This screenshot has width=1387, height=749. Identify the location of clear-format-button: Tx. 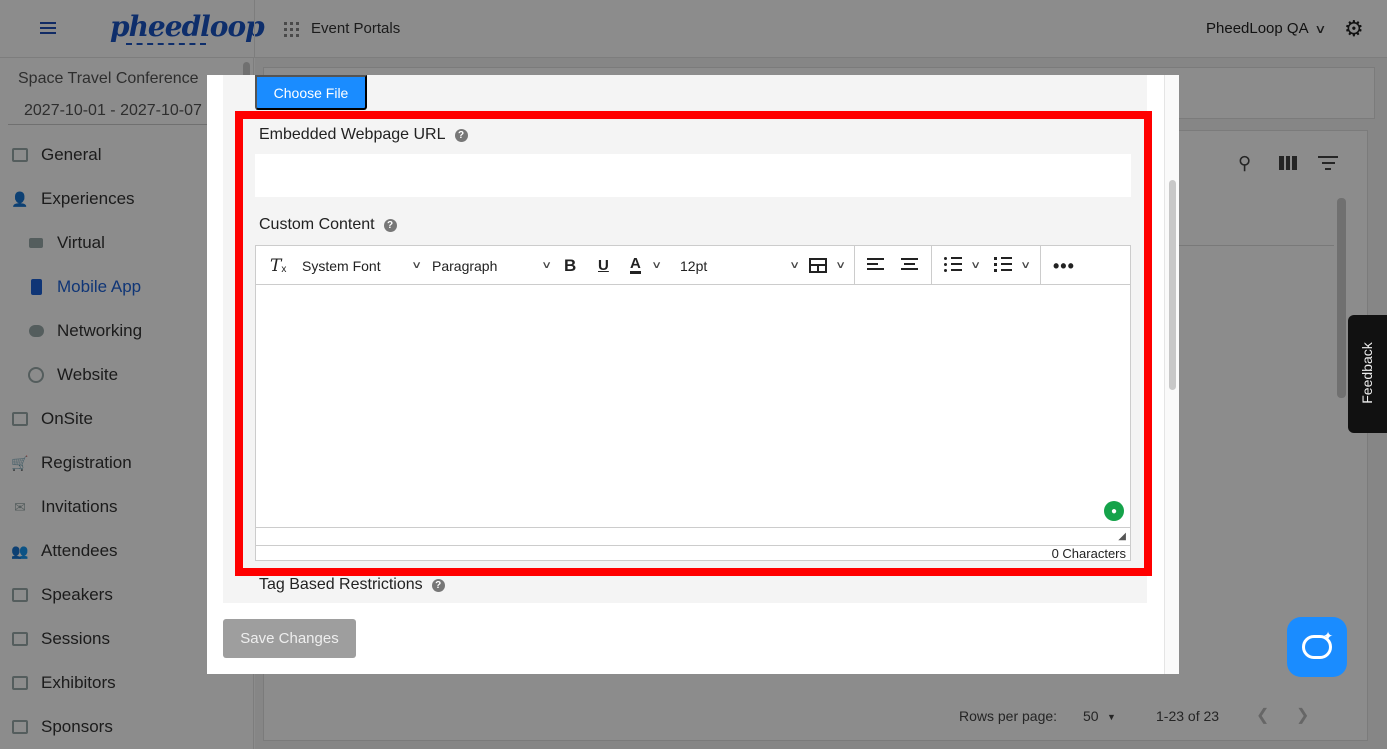
(278, 265).